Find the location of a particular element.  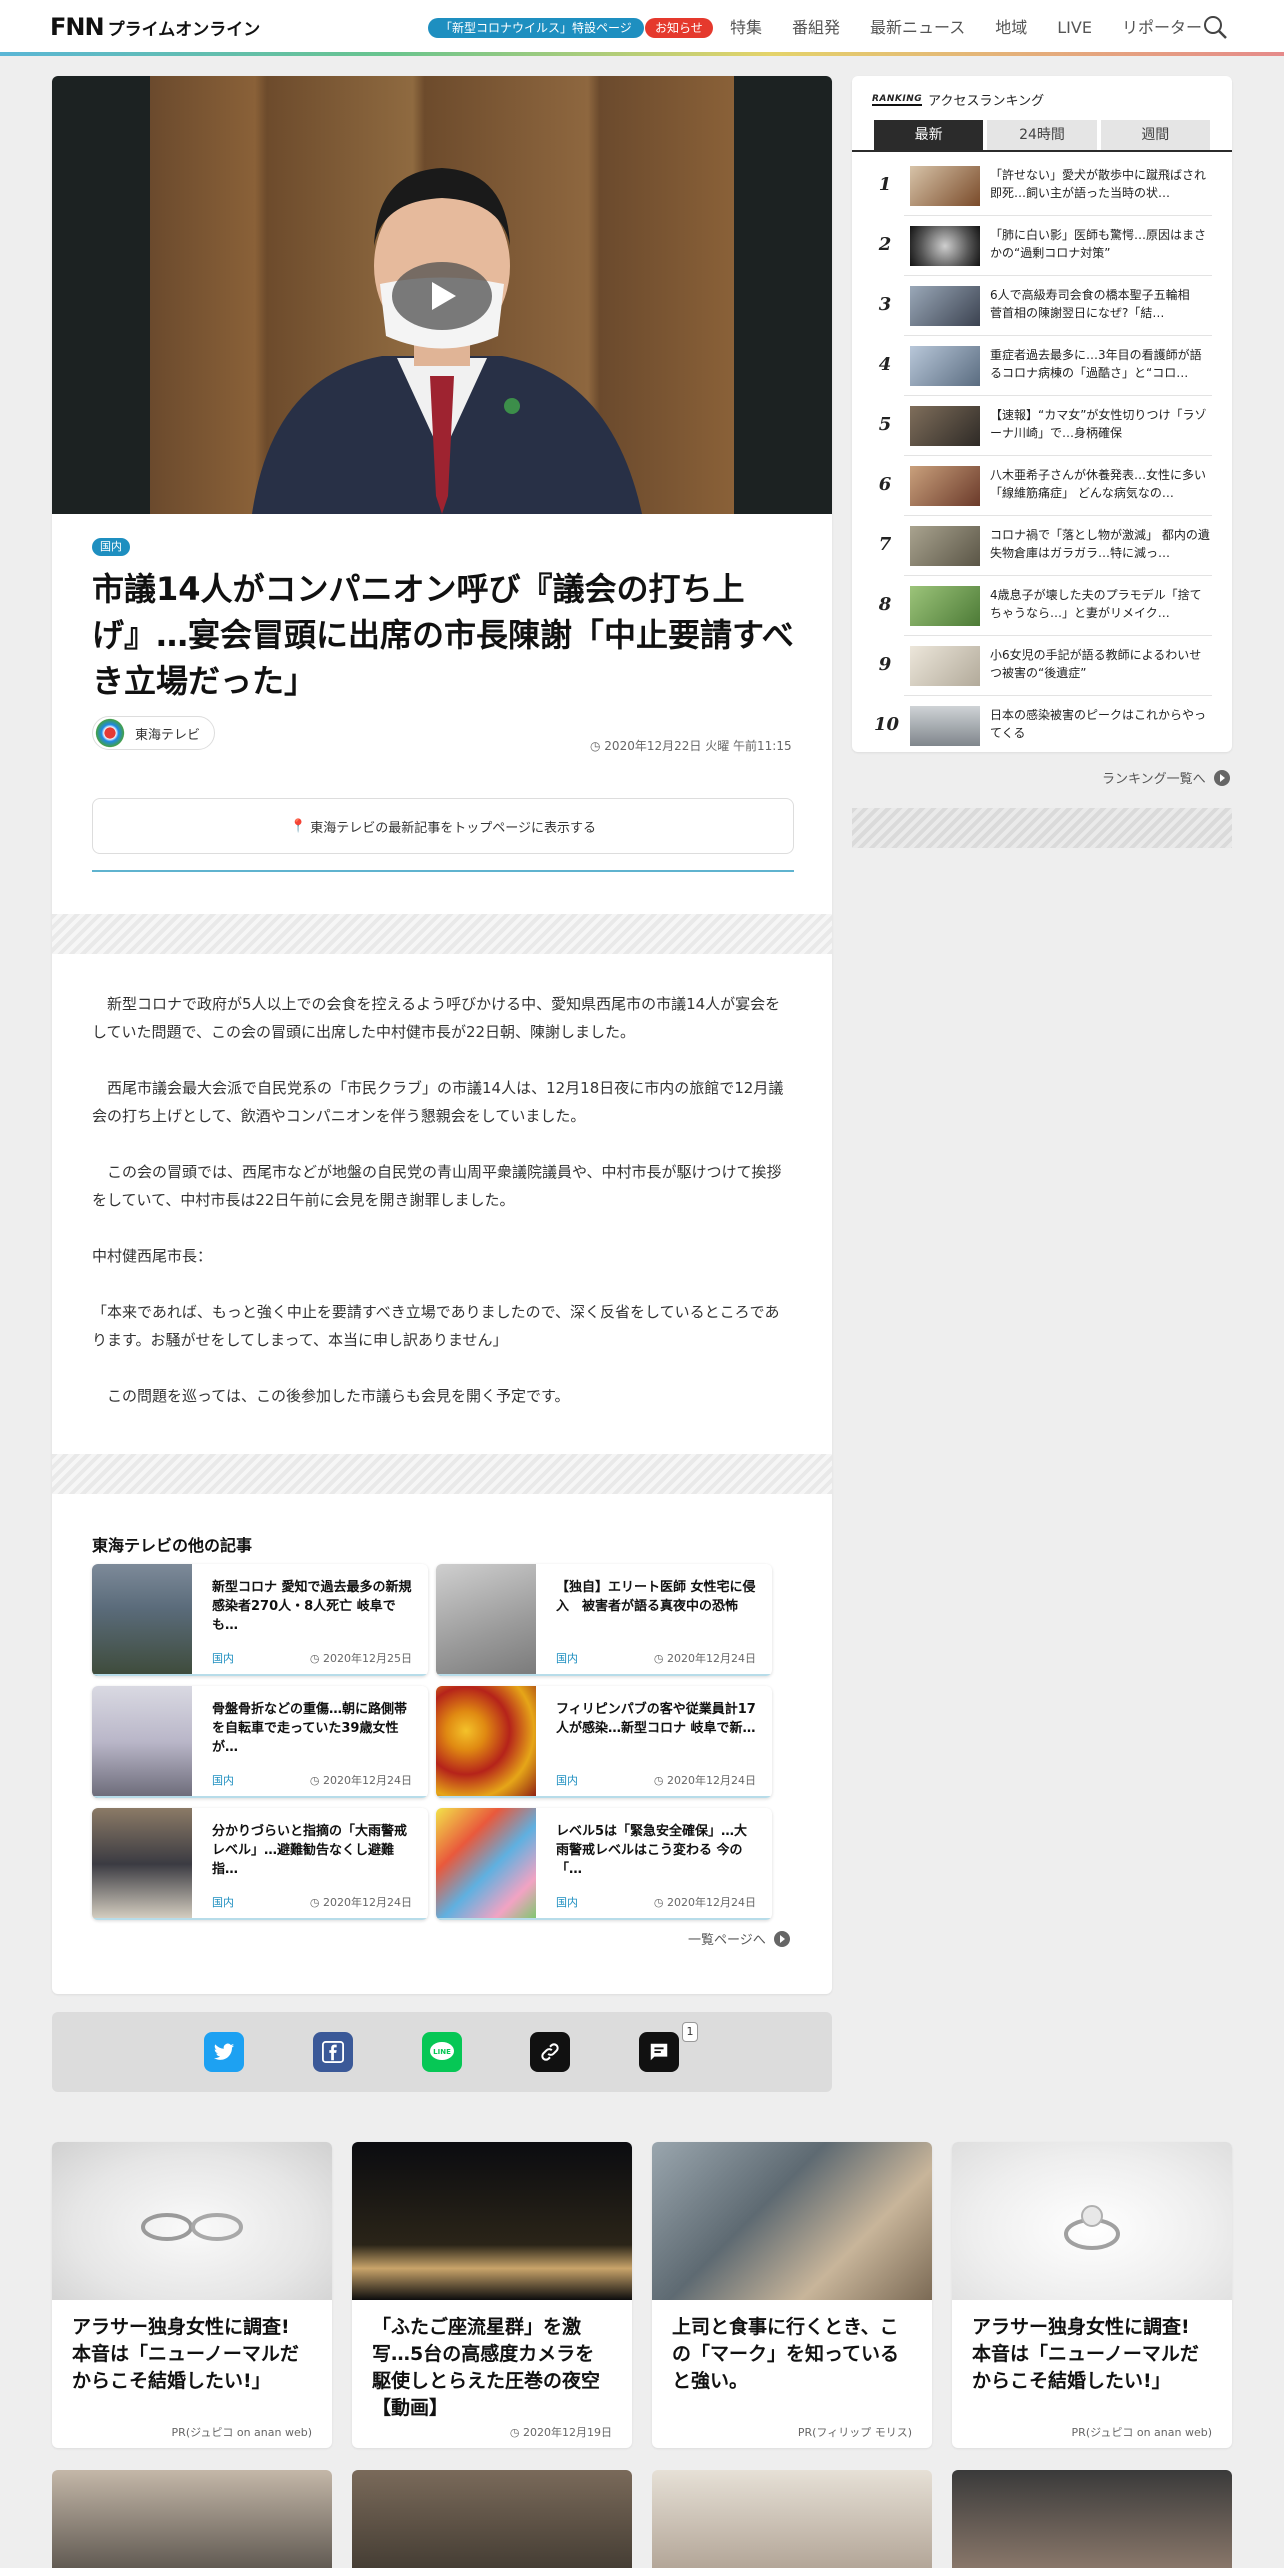

ranking-title: 【速報】“カマ女”が女性切りつけ「ラゾーナ川崎」で…身柄確保 is located at coordinates (1098, 424).